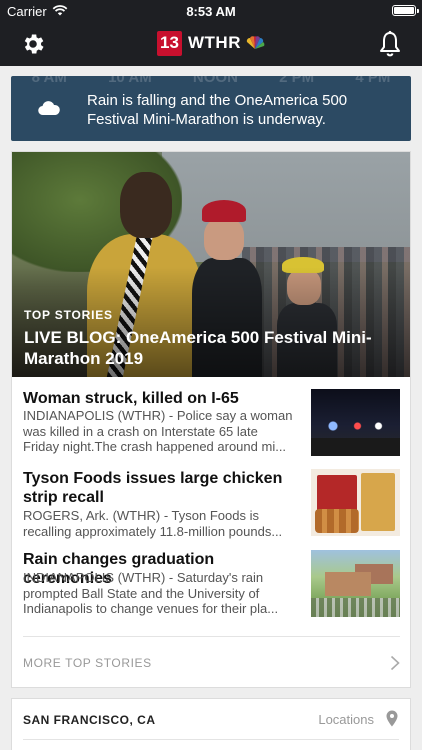 This screenshot has height=750, width=422. Describe the element at coordinates (211, 724) in the screenshot. I see `location-card: SAN FRANCISCO, CA Locations` at that location.